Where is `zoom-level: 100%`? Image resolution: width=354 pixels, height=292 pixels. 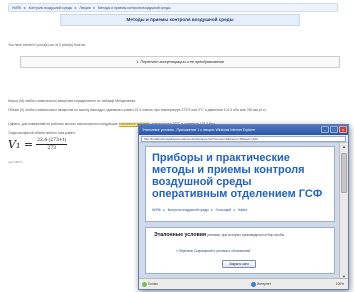 zoom-level: 100% is located at coordinates (340, 284).